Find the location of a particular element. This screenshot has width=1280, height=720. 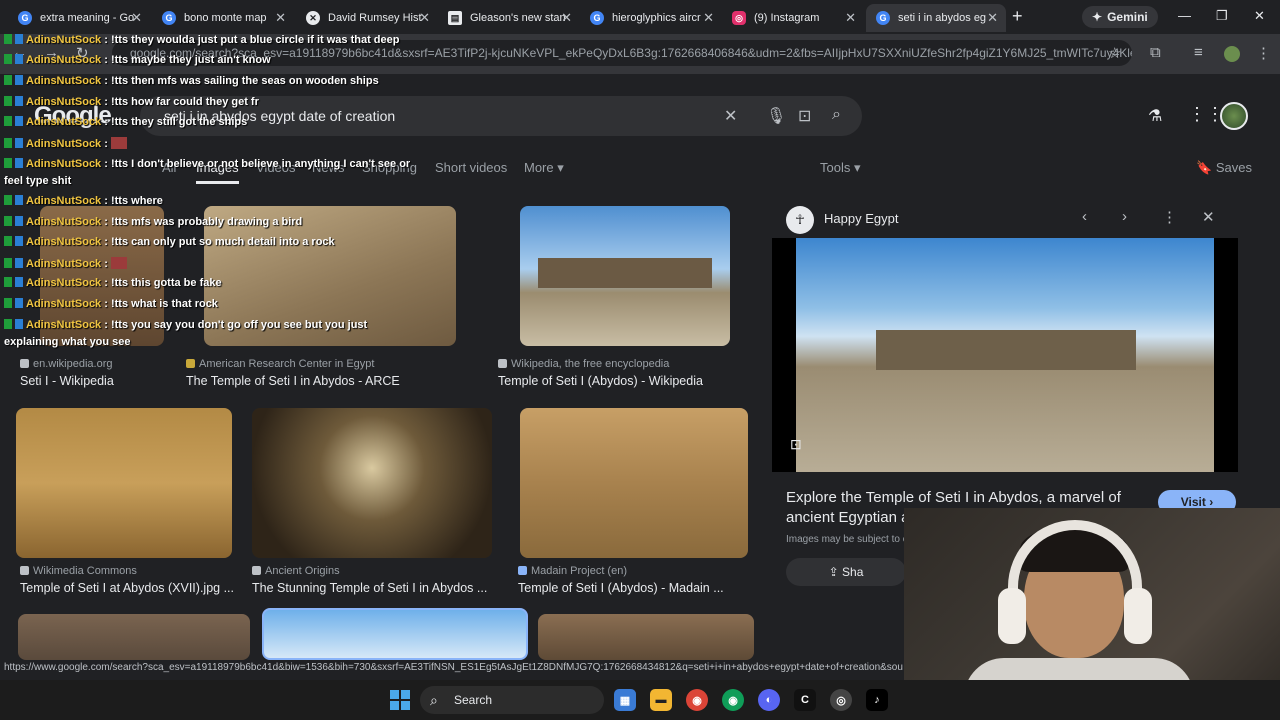

tiktok-icon: ♪ is located at coordinates (877, 700).